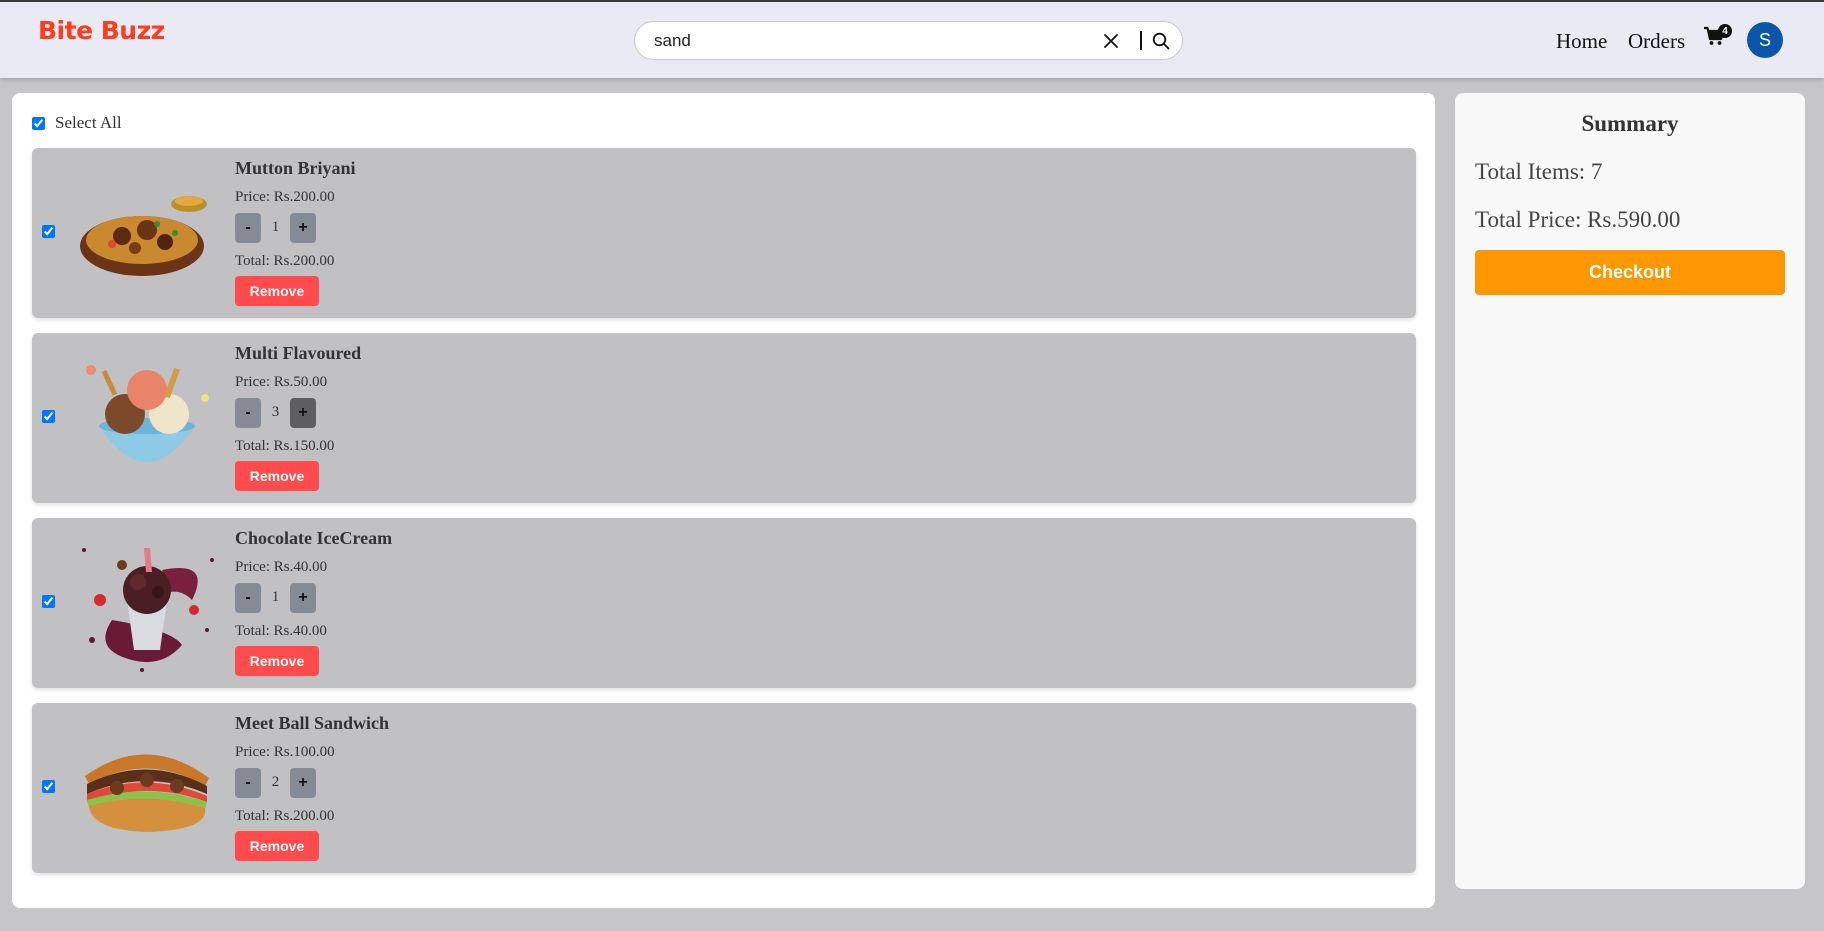  Describe the element at coordinates (285, 446) in the screenshot. I see `cart-item-total: Total: Rs.150.00` at that location.